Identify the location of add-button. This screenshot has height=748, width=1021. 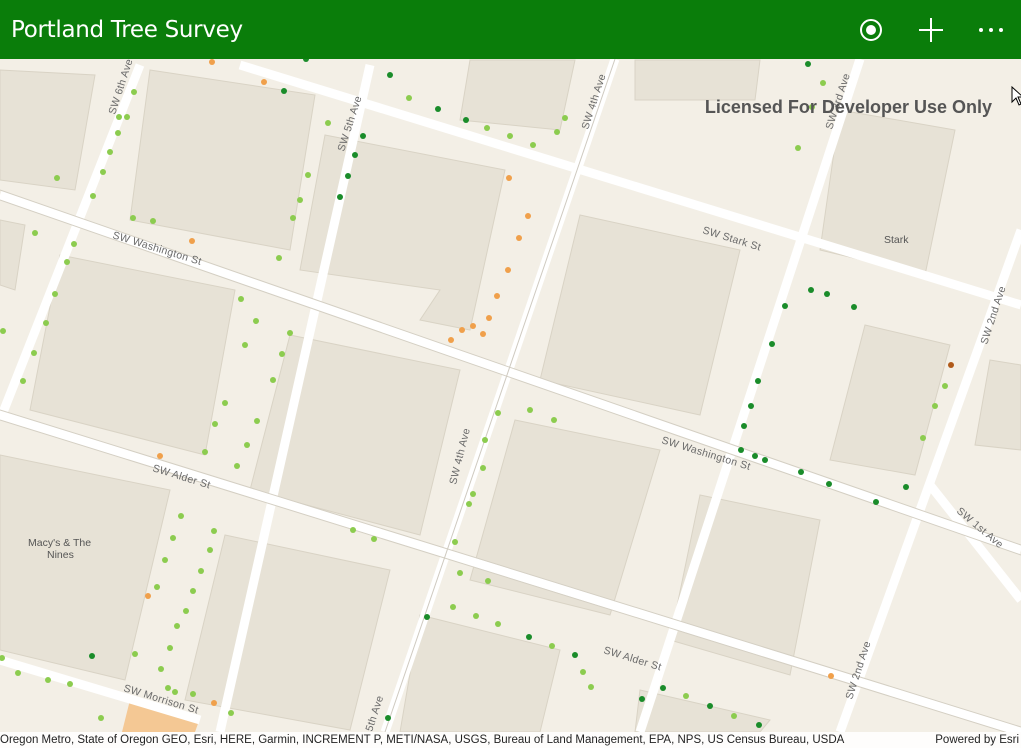
(931, 29).